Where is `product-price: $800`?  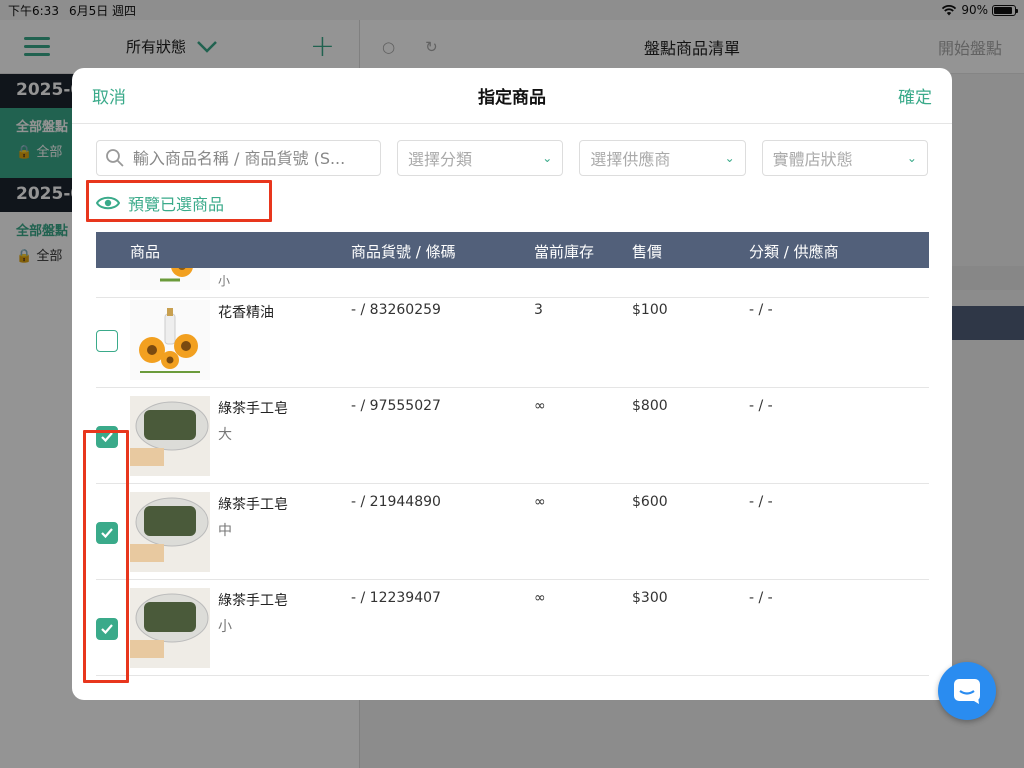 product-price: $800 is located at coordinates (650, 406).